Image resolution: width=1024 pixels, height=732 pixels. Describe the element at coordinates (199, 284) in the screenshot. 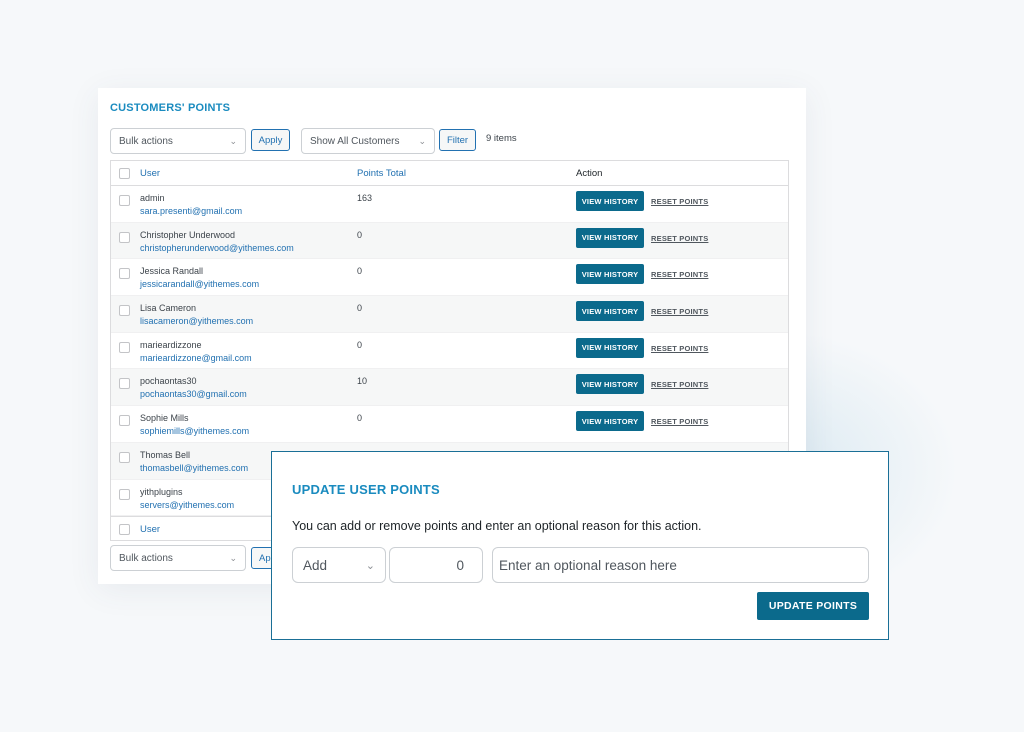

I see `user-email: jessicarandall@yithemes.com` at that location.